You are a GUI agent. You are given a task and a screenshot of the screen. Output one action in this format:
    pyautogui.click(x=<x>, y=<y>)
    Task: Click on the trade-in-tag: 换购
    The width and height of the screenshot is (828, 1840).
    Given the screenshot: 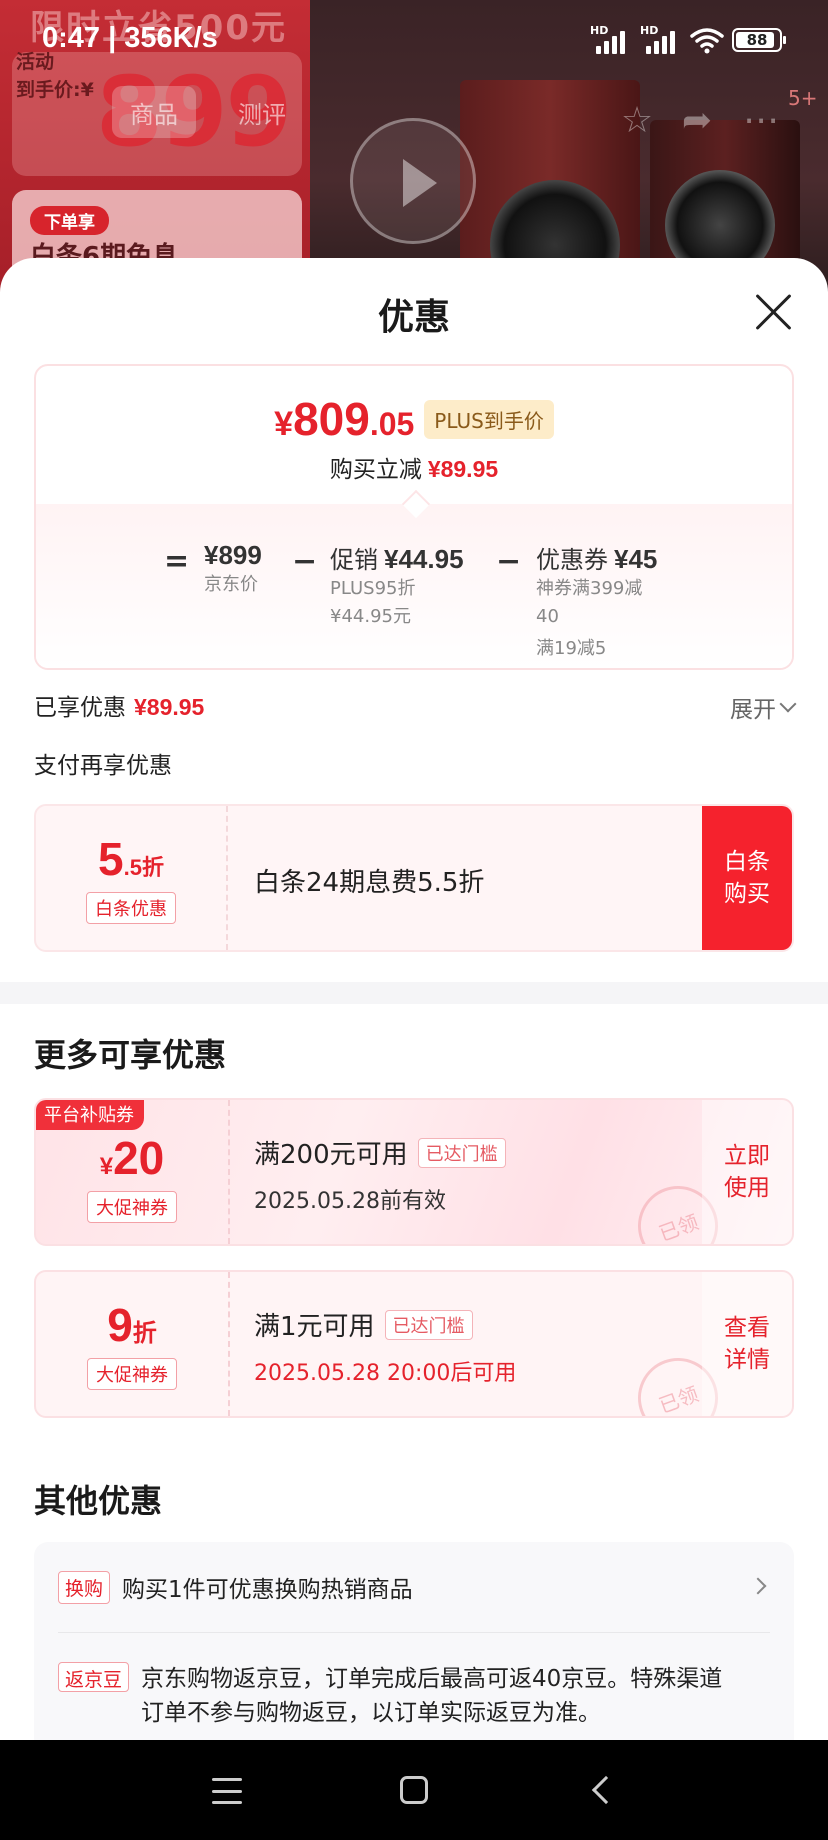 What is the action you would take?
    pyautogui.click(x=84, y=1587)
    